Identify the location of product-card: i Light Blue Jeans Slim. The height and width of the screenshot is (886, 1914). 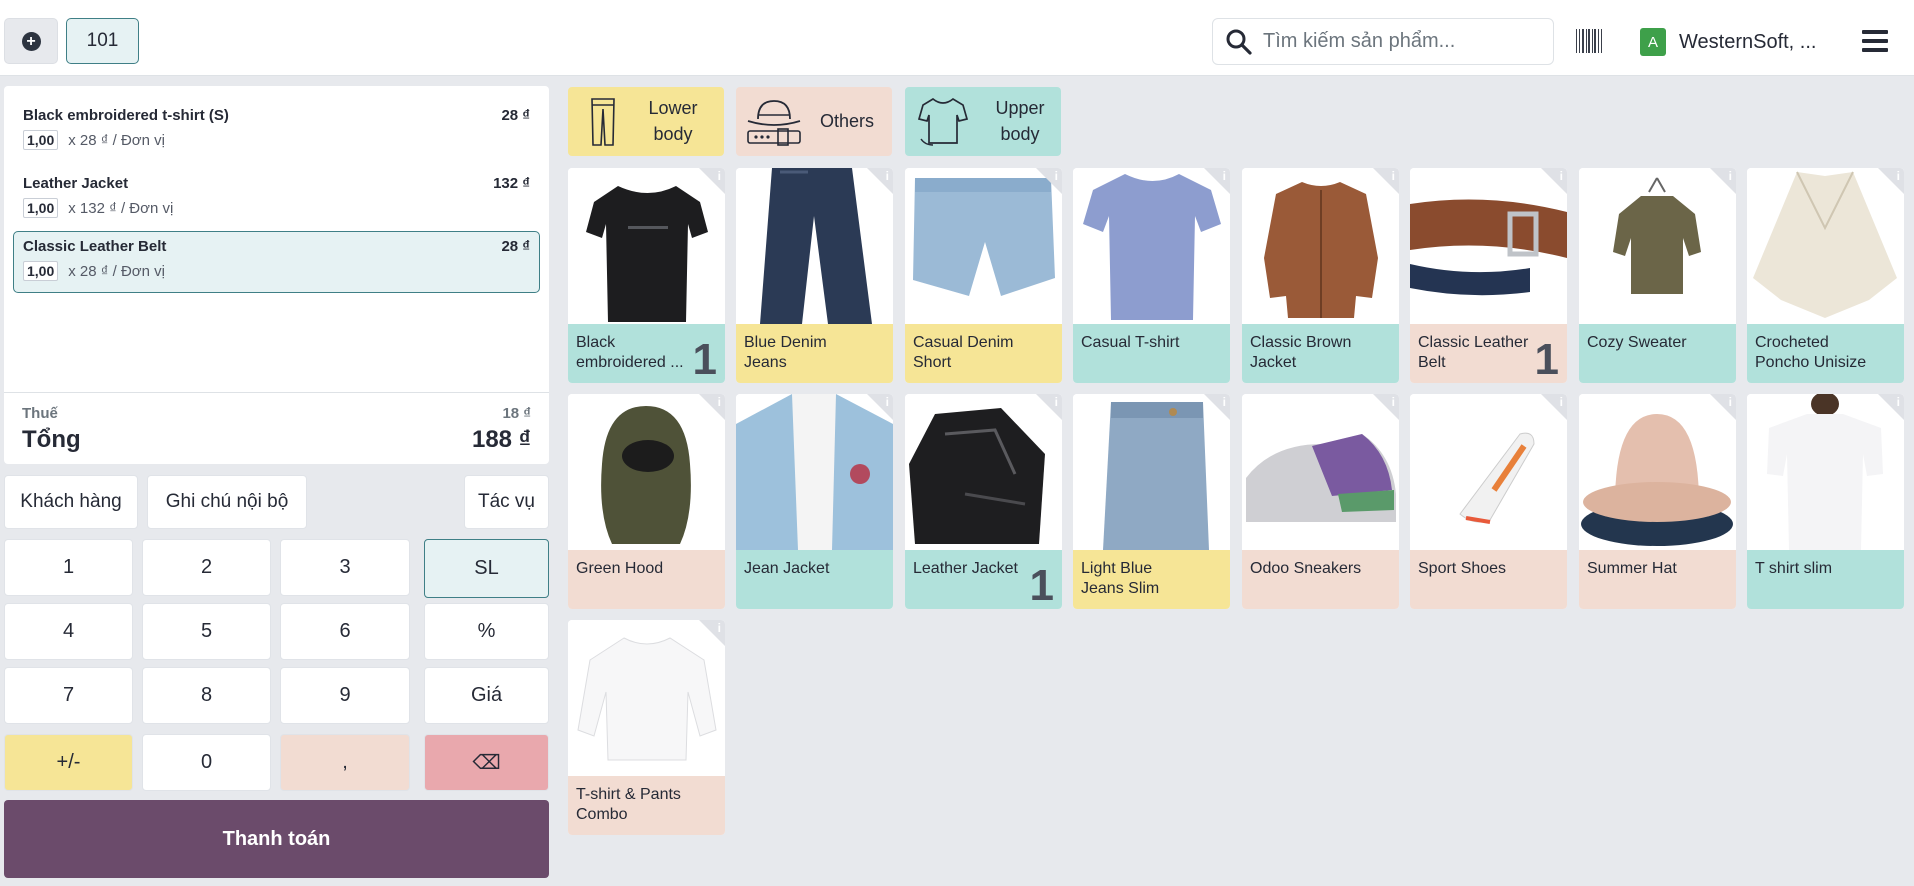
(1151, 501).